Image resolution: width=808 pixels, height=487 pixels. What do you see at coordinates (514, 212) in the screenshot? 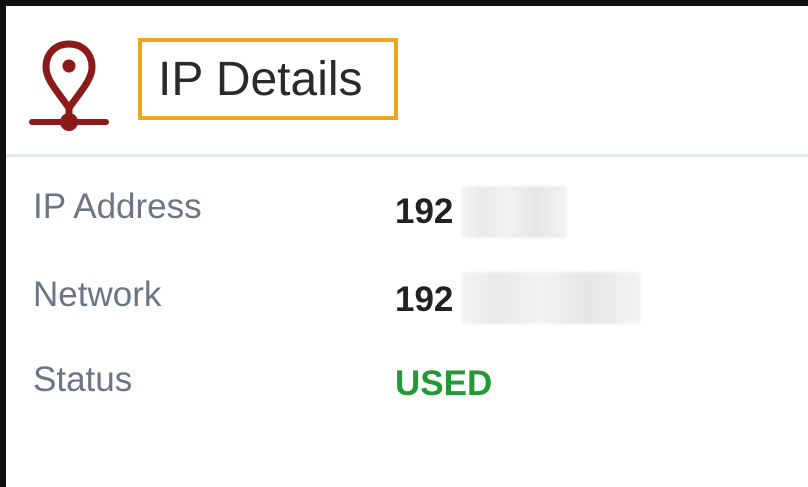
I see `ip-address-redaction` at bounding box center [514, 212].